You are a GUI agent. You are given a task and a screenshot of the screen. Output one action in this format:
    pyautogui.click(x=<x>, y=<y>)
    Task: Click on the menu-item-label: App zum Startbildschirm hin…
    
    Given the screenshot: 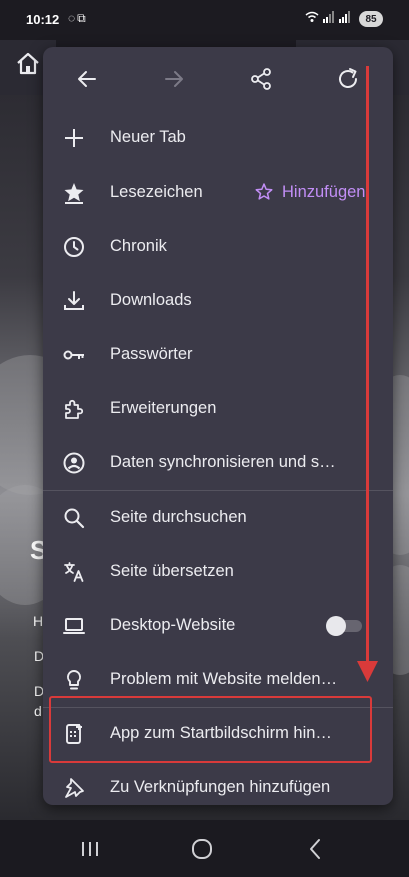 What is the action you would take?
    pyautogui.click(x=221, y=733)
    